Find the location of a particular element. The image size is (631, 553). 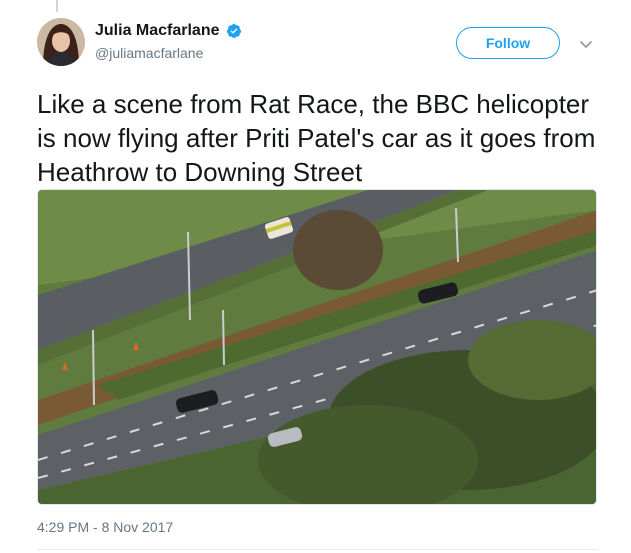

chevron-down-icon is located at coordinates (586, 44).